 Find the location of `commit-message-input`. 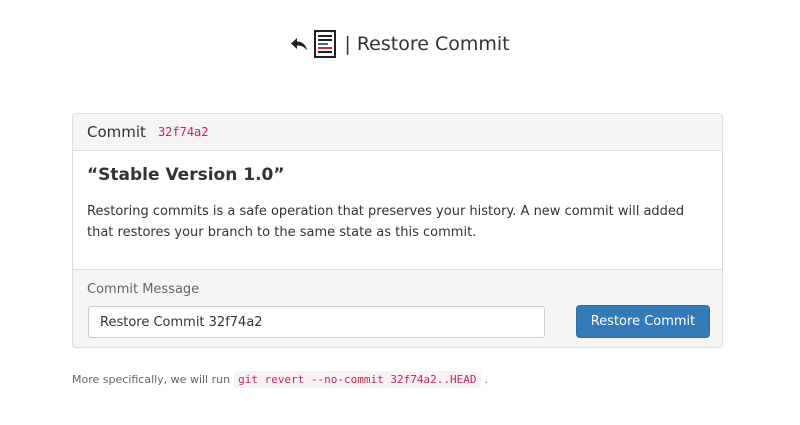

commit-message-input is located at coordinates (316, 322).